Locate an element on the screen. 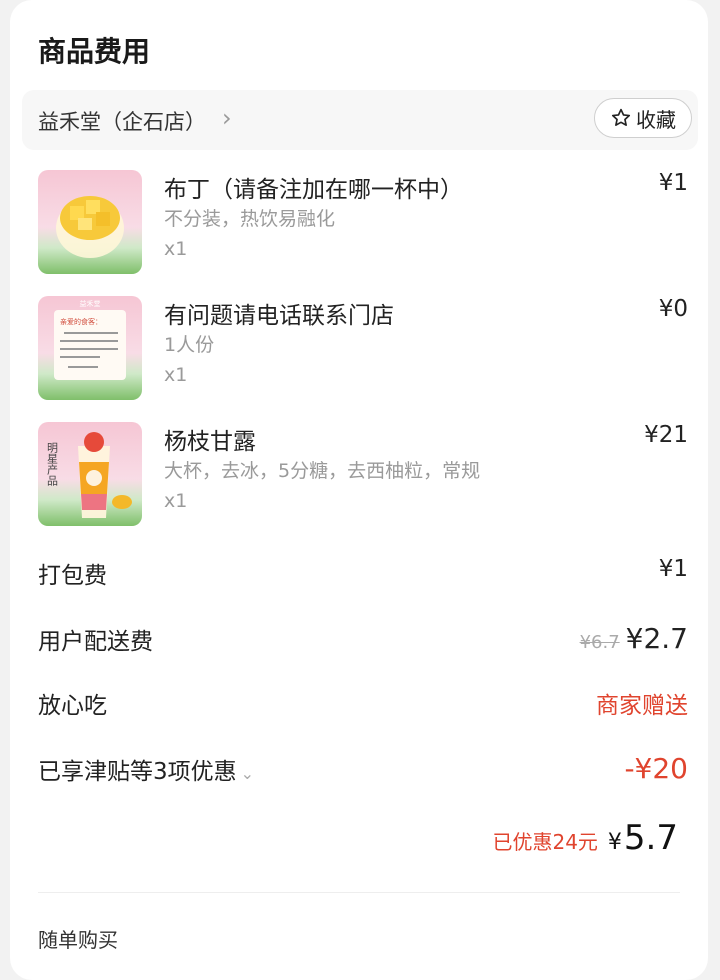  thumb-brand-text: 益禾堂 is located at coordinates (90, 303).